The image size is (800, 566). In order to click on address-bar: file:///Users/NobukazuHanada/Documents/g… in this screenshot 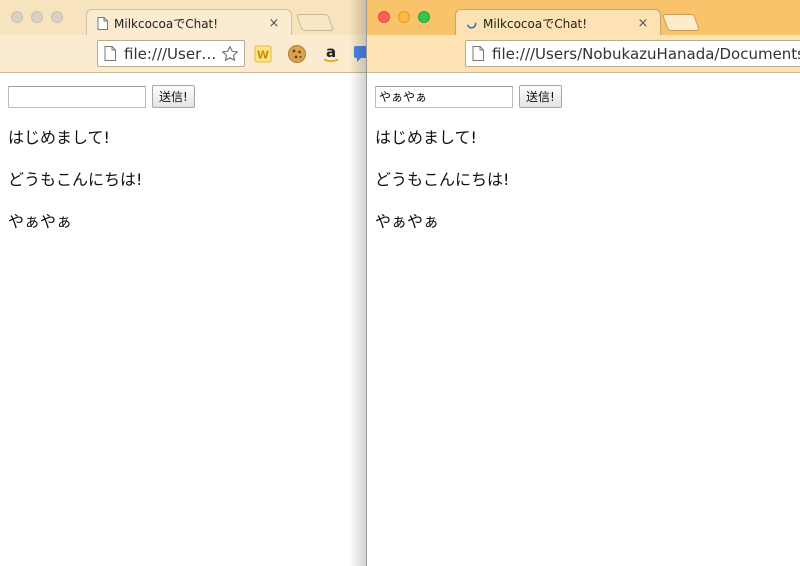, I will do `click(632, 53)`.